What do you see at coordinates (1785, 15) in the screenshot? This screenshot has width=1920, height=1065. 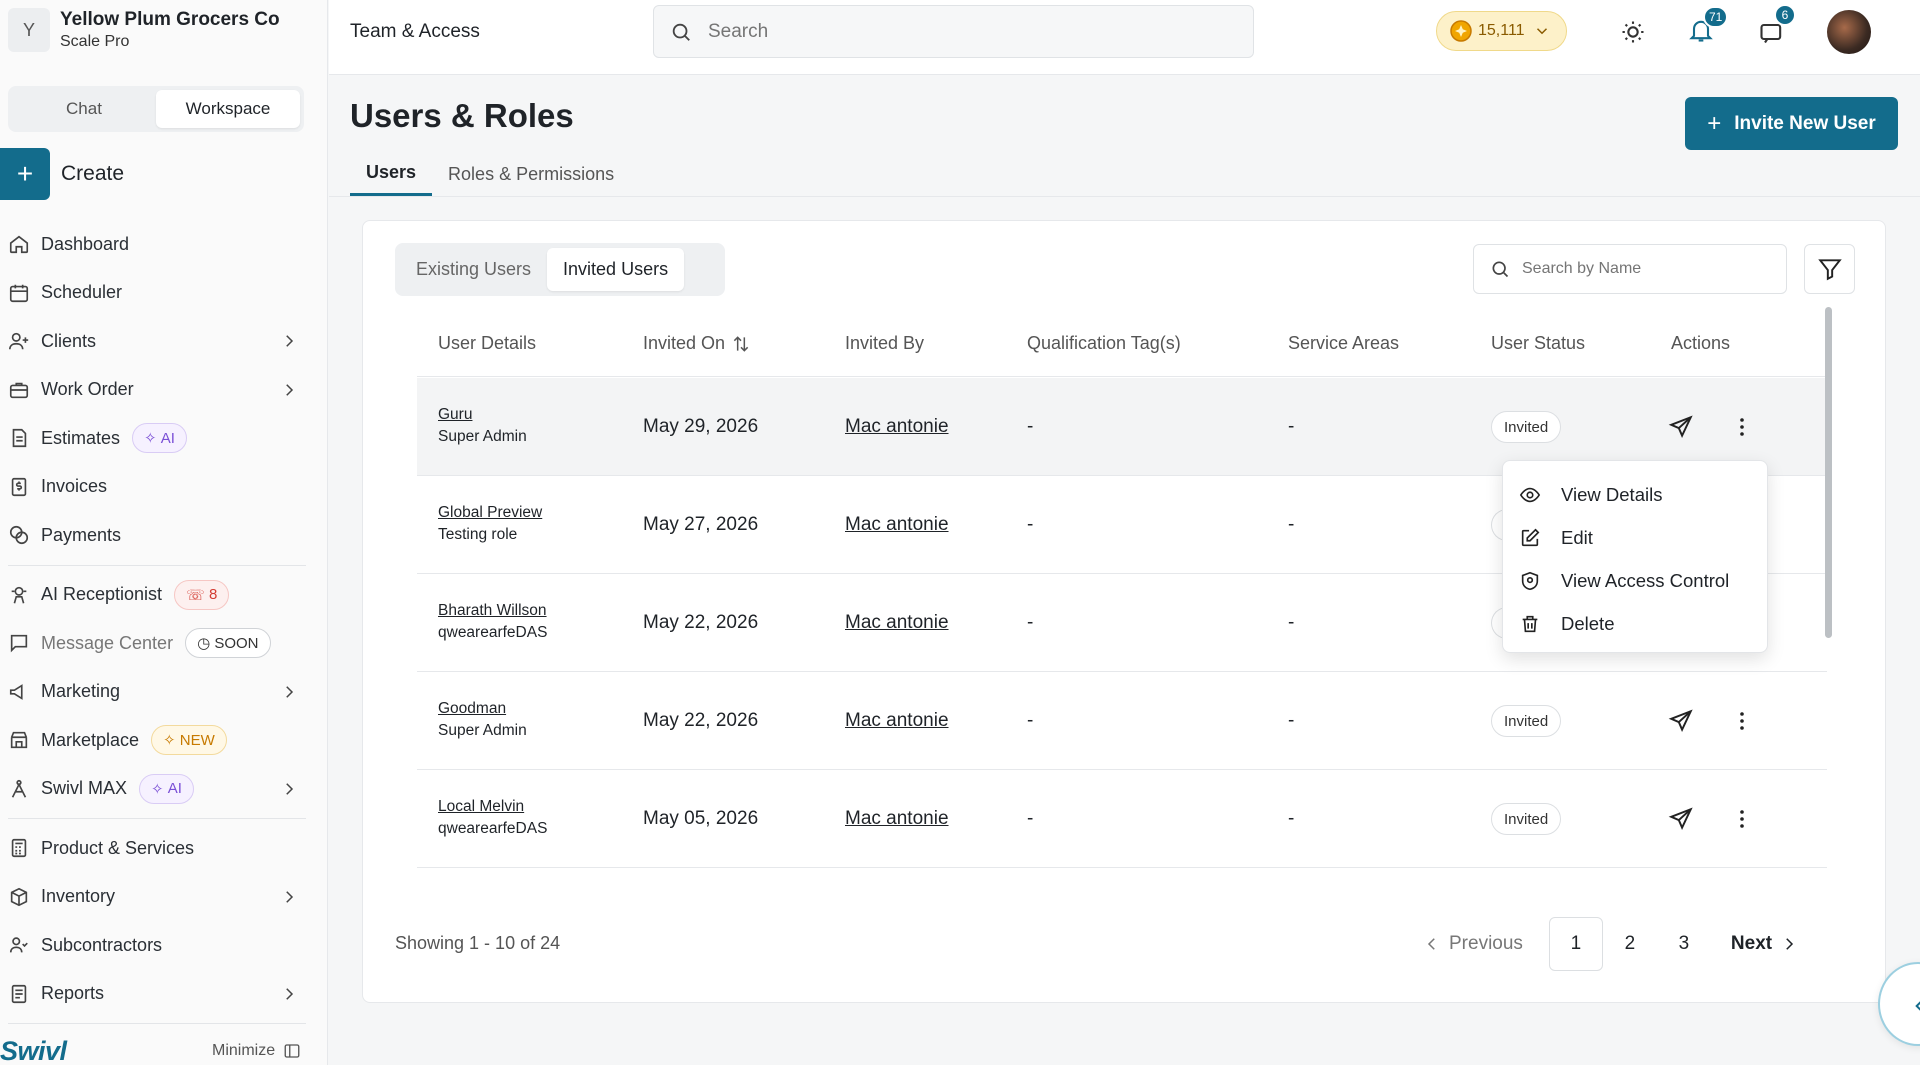 I see `messages-count-badge: 6` at bounding box center [1785, 15].